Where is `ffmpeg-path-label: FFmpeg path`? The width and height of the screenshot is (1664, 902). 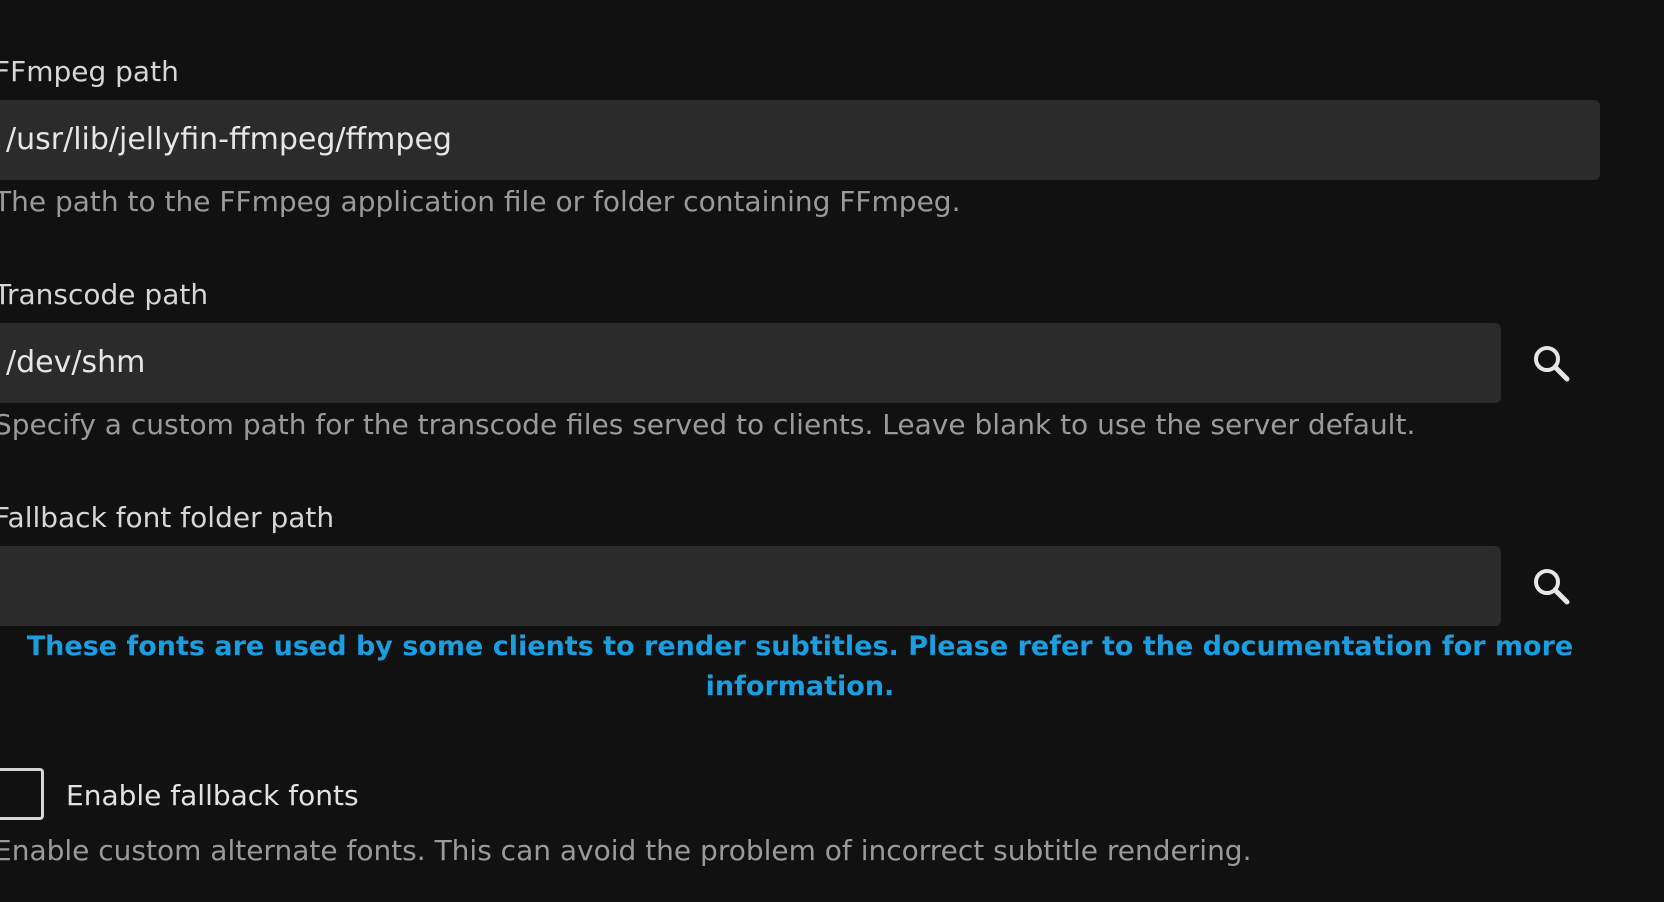 ffmpeg-path-label: FFmpeg path is located at coordinates (89, 71).